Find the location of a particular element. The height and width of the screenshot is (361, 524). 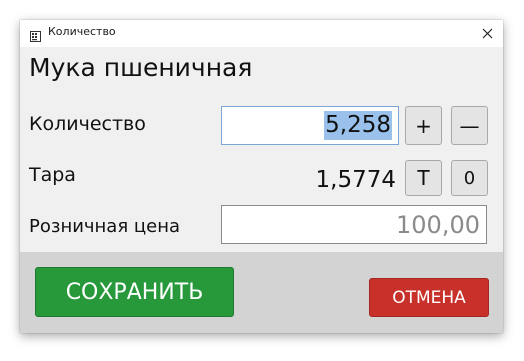

tare-set-button: Т is located at coordinates (423, 178).